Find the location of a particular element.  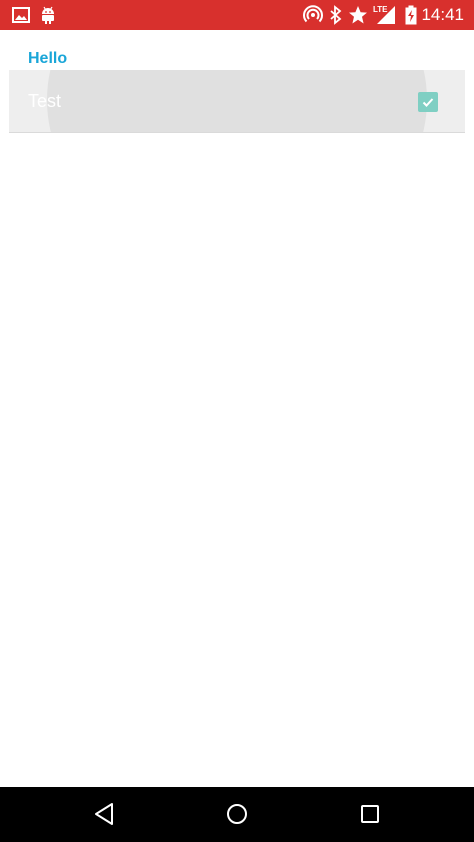

star-icon is located at coordinates (358, 15).